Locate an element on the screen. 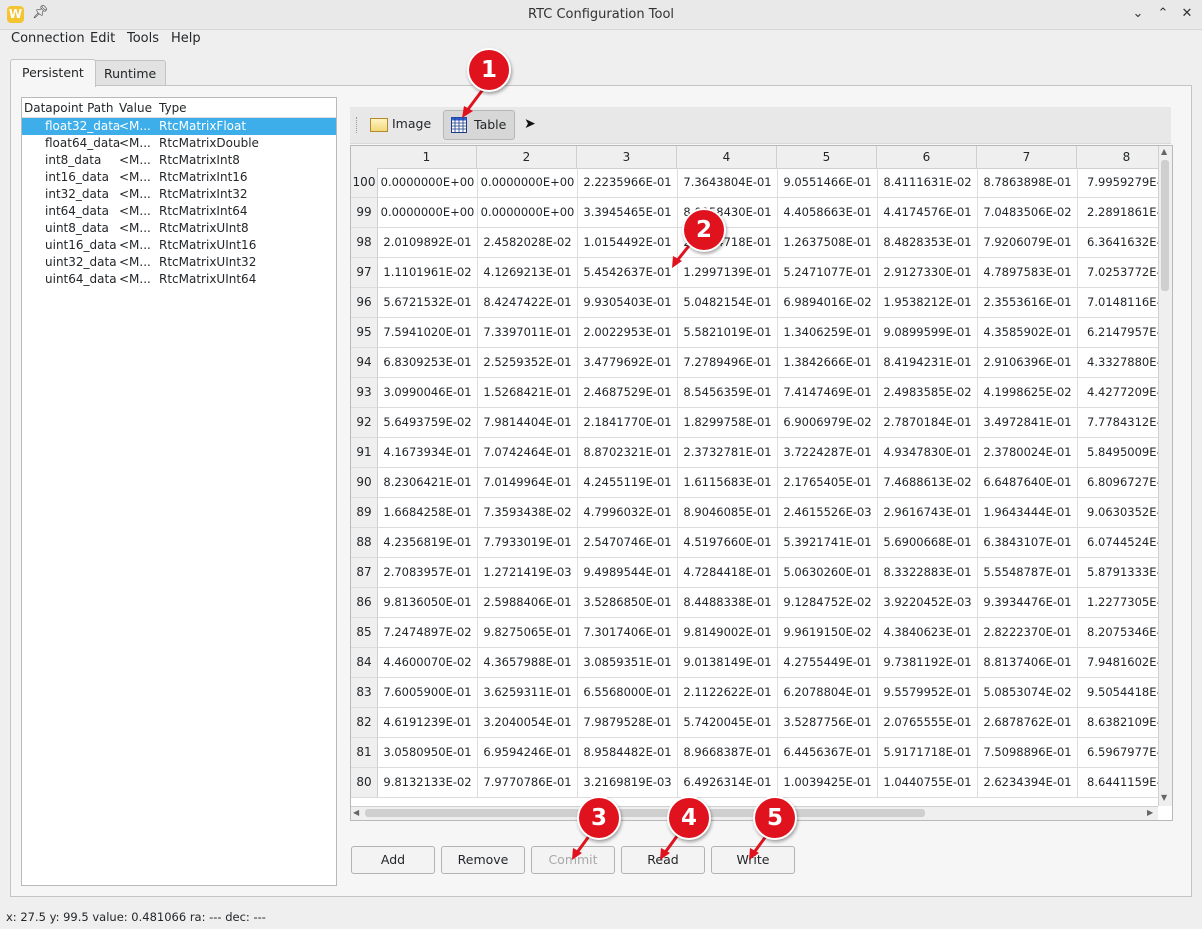 Image resolution: width=1202 pixels, height=929 pixels. table-cell: 1.6684258E-01 is located at coordinates (428, 513).